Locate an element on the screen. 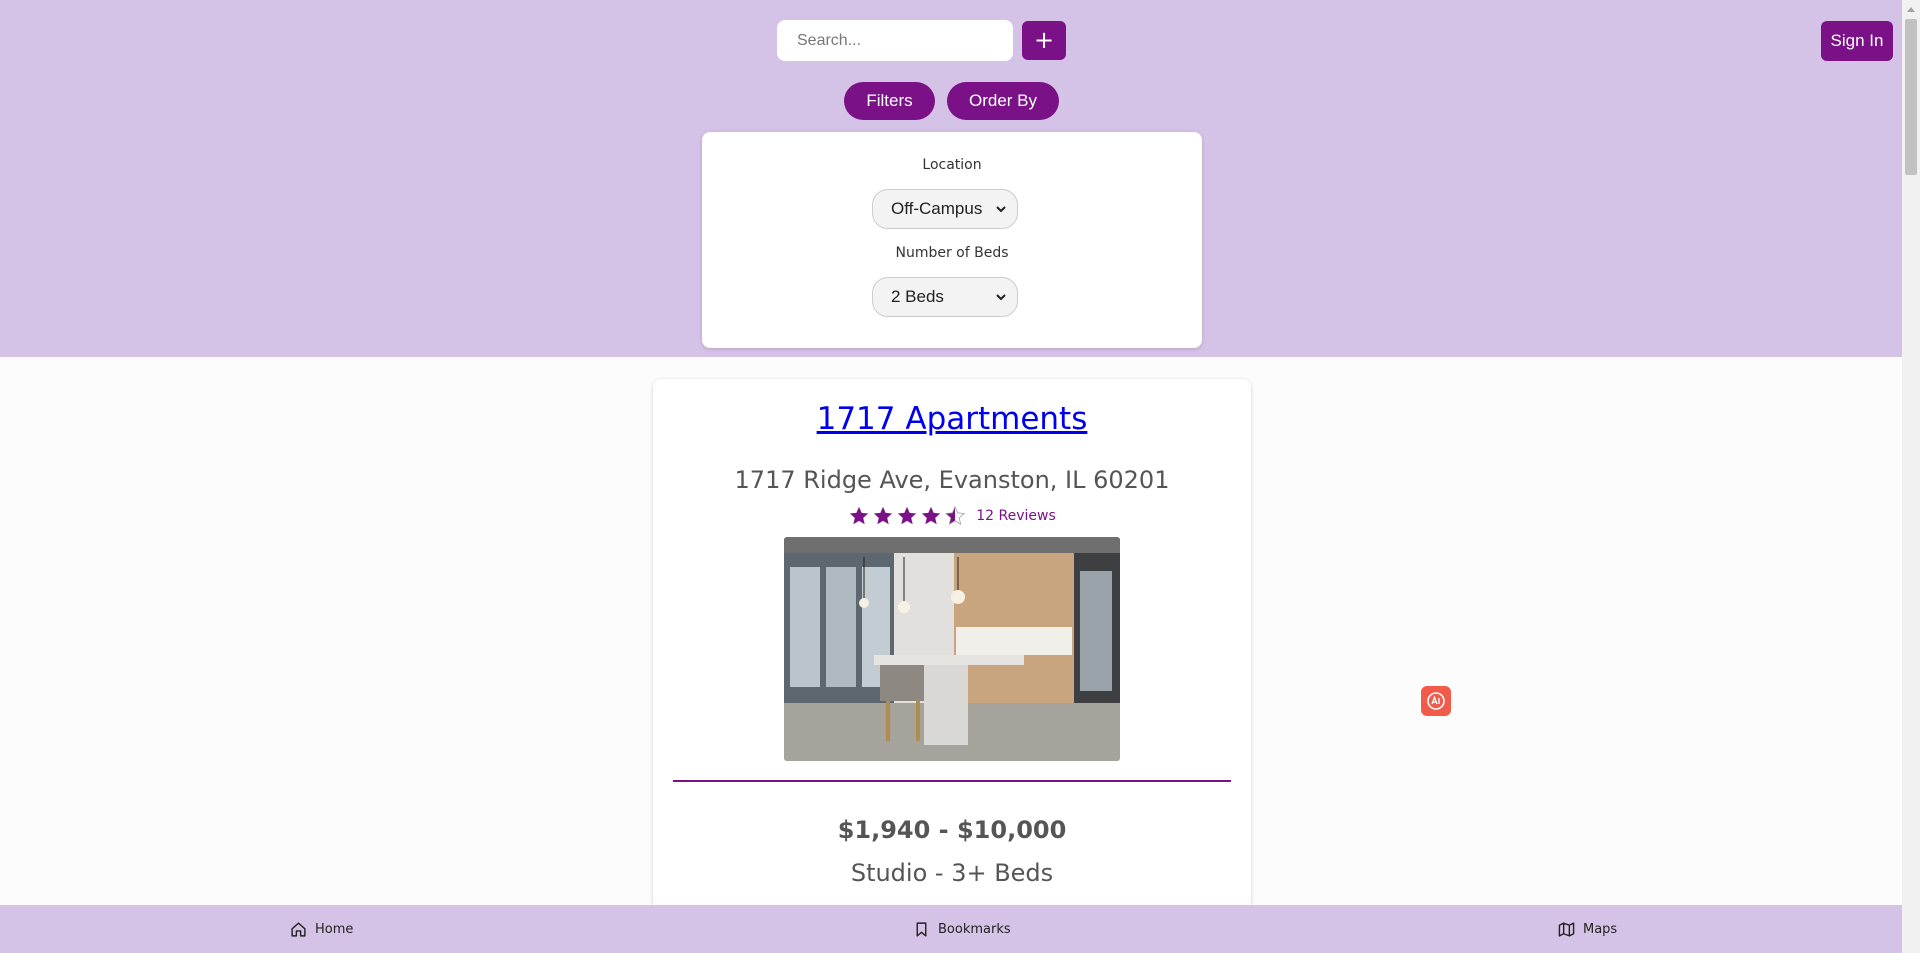 The height and width of the screenshot is (953, 1920). listing-address: 1717 Ridge Ave, Evanston, IL 60201 is located at coordinates (952, 480).